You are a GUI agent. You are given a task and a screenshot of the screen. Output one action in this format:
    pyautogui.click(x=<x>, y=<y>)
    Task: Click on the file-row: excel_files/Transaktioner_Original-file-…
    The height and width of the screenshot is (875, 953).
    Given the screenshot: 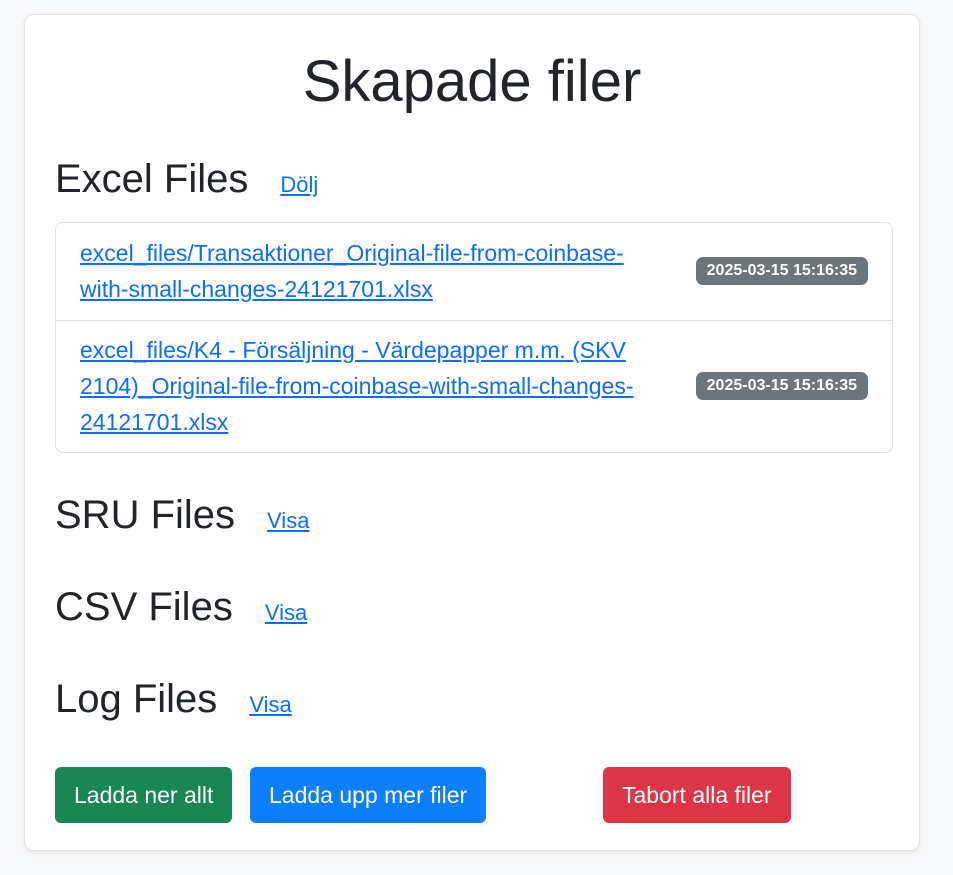 What is the action you would take?
    pyautogui.click(x=474, y=271)
    